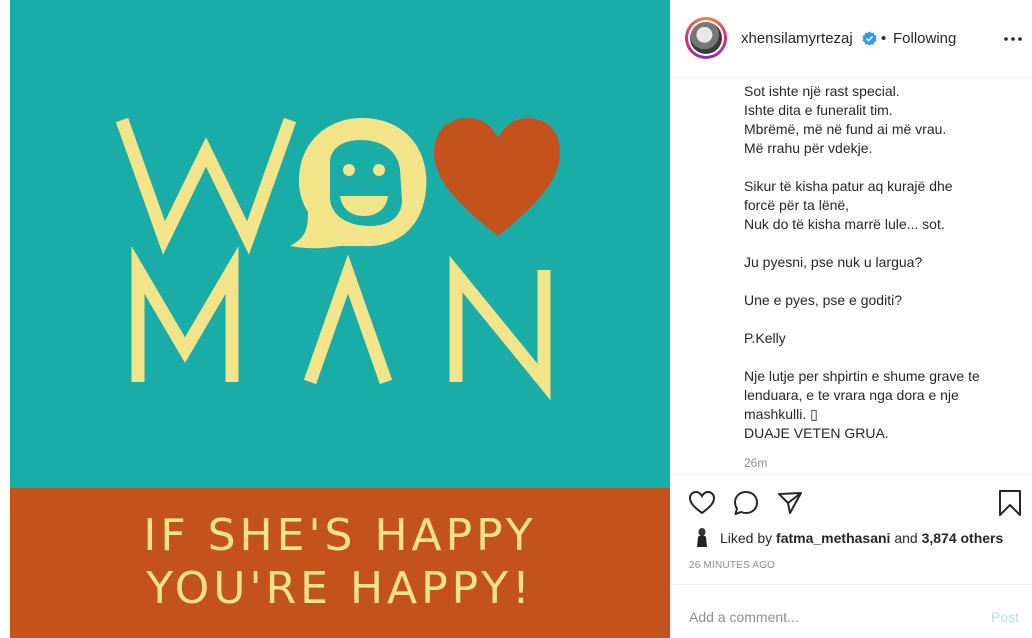 The height and width of the screenshot is (638, 1032). Describe the element at coordinates (781, 414) in the screenshot. I see `caption-line: mashkulli. ▯` at that location.